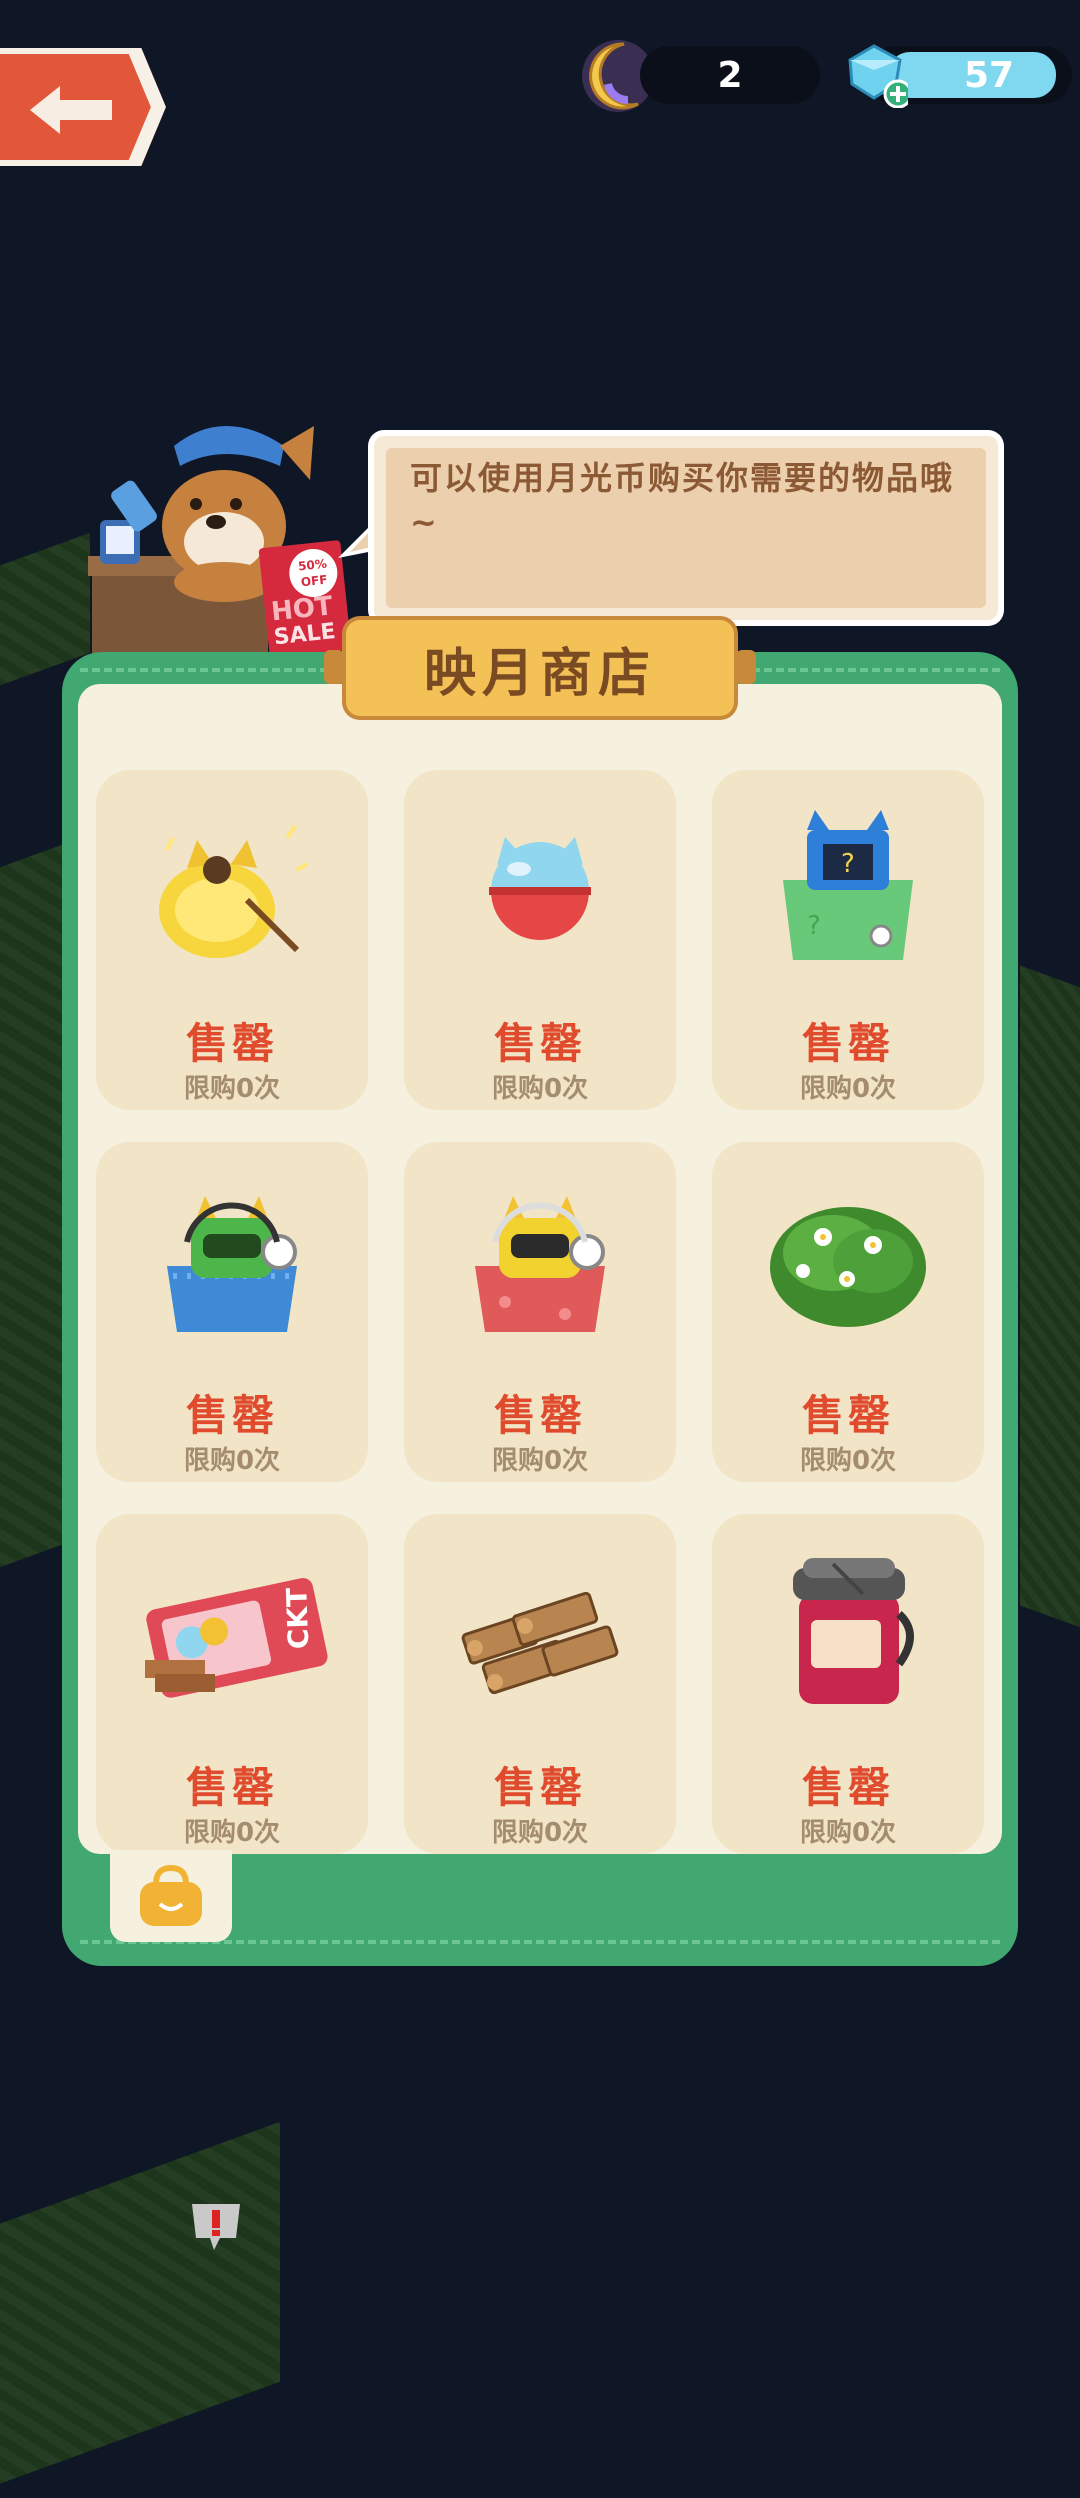 This screenshot has width=1080, height=2498. I want to click on cat-gacha-capsule-icon, so click(540, 888).